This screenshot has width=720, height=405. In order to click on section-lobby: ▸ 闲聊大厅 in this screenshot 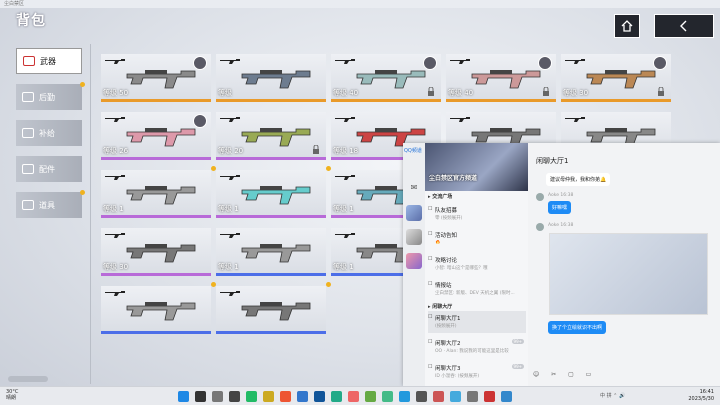, I will do `click(440, 307)`.